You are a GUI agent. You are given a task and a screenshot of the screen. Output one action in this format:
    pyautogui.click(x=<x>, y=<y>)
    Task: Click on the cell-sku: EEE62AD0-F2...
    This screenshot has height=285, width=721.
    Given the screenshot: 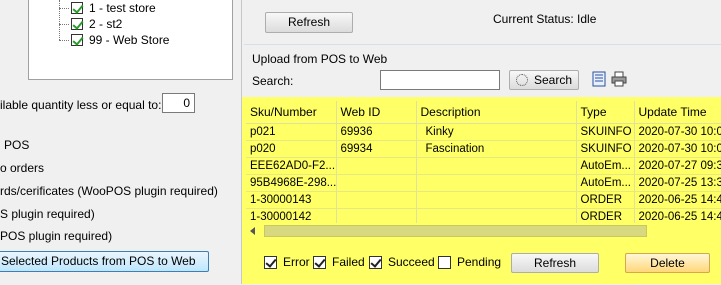 What is the action you would take?
    pyautogui.click(x=291, y=166)
    